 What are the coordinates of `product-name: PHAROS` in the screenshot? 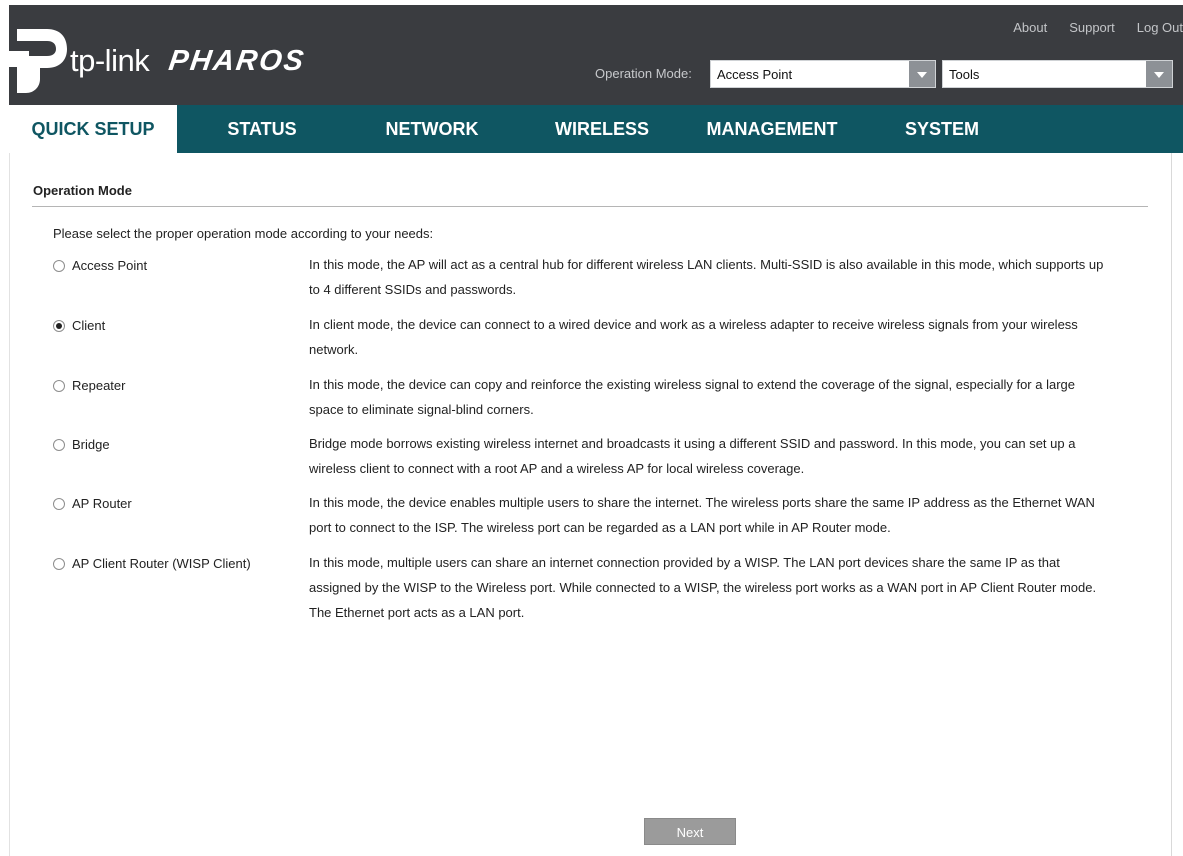 It's located at (237, 60).